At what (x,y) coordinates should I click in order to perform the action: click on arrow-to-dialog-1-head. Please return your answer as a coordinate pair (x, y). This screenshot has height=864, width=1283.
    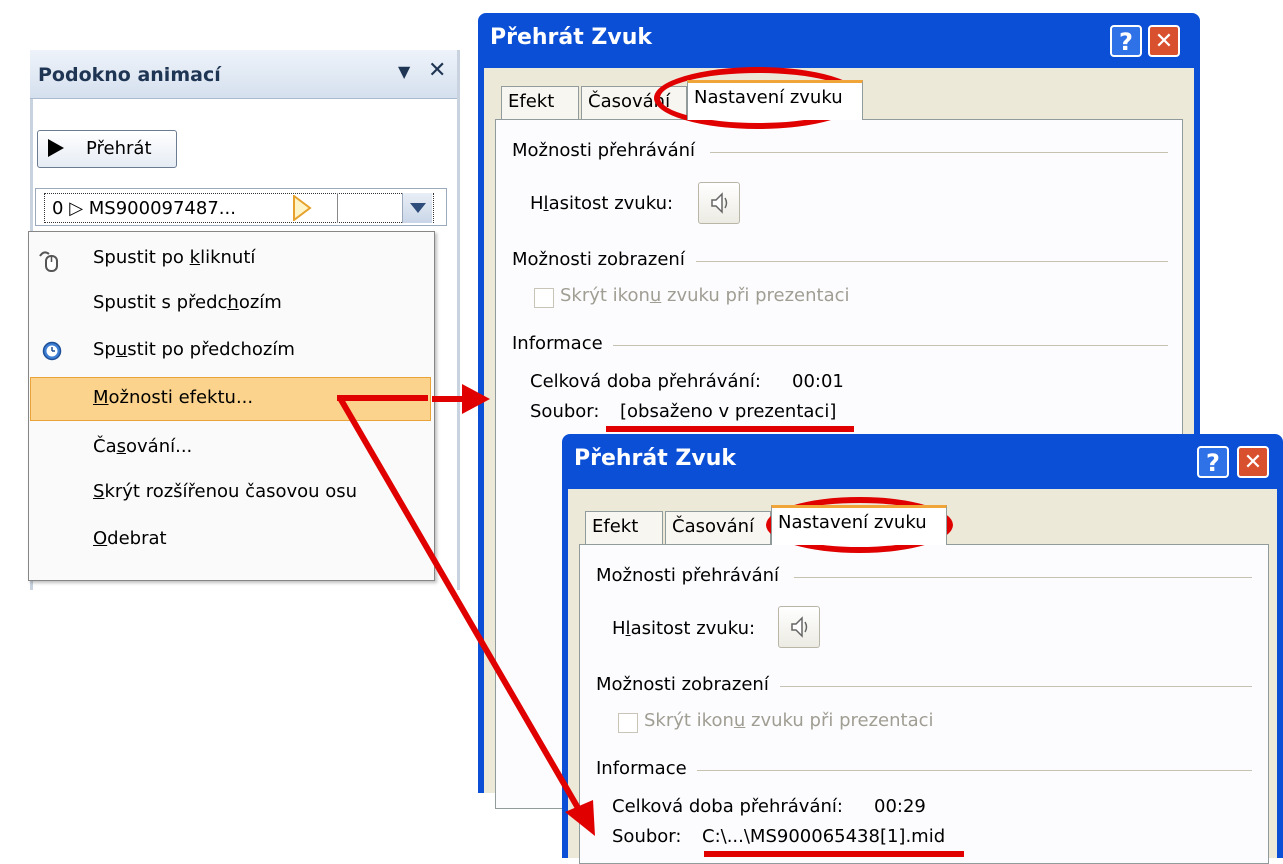
    Looking at the image, I should click on (476, 399).